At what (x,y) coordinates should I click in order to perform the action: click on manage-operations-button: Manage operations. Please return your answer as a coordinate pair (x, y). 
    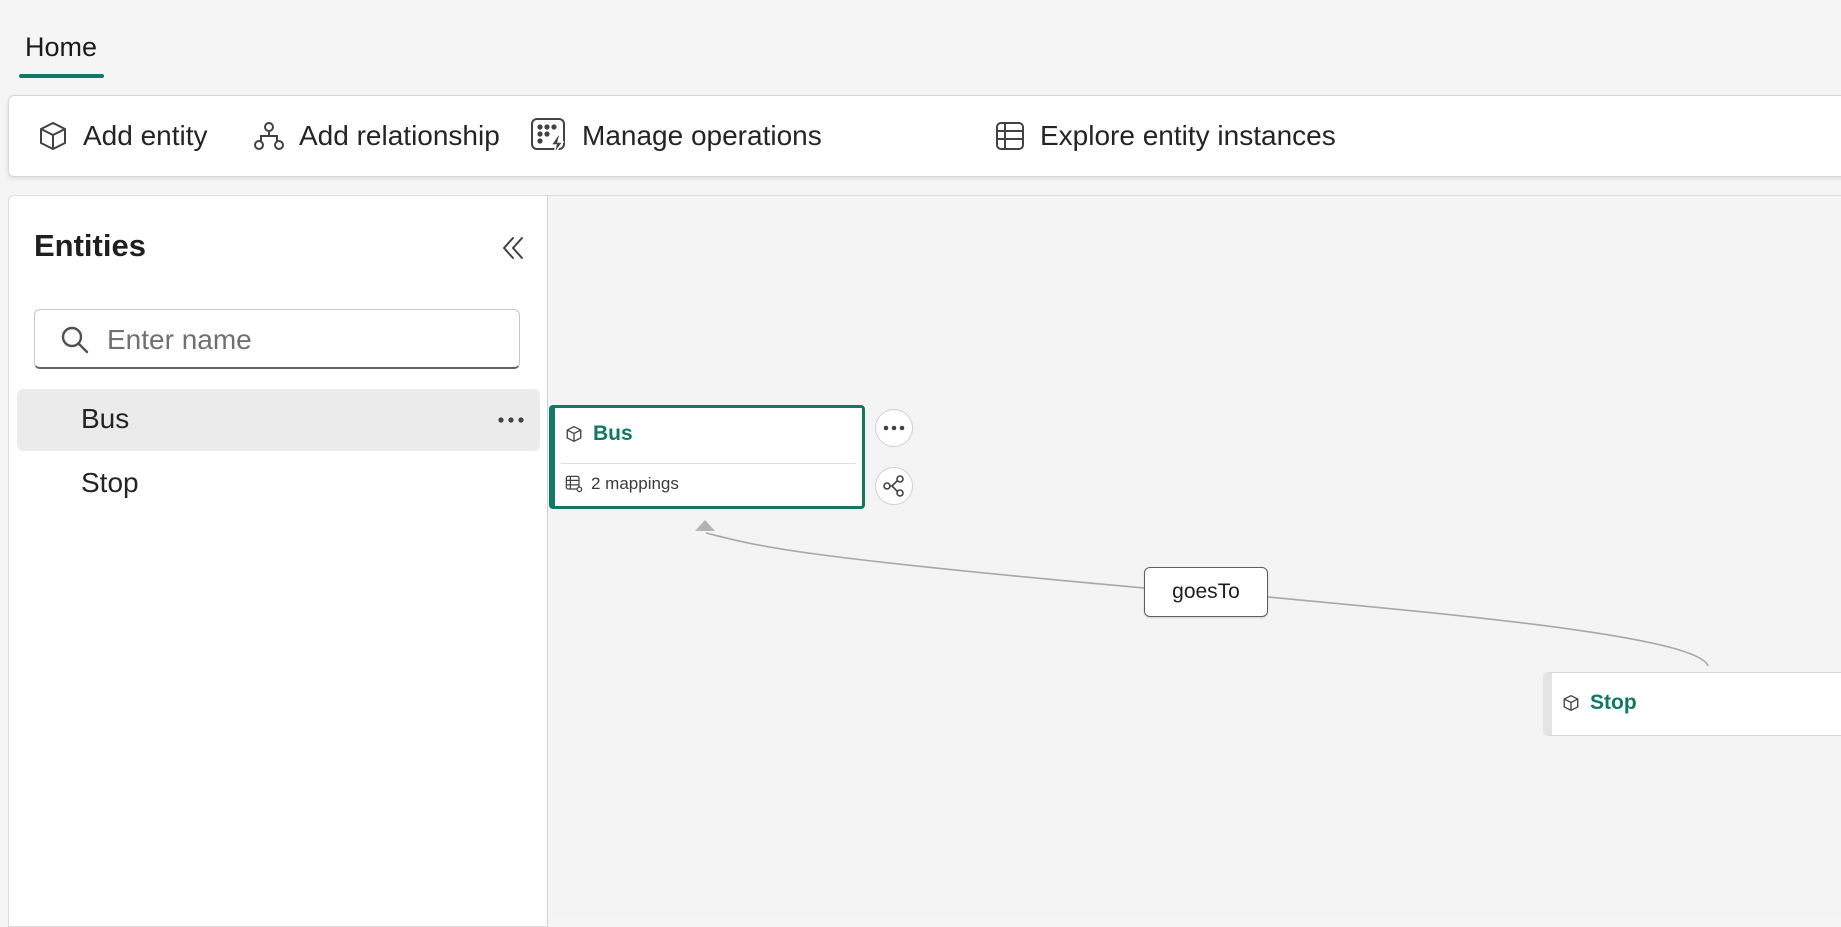
    Looking at the image, I should click on (676, 136).